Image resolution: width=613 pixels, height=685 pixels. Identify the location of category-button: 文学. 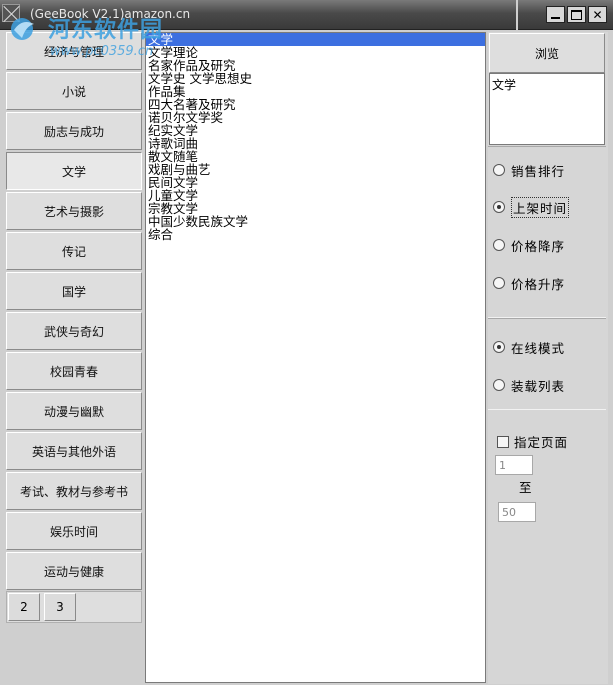
(74, 171).